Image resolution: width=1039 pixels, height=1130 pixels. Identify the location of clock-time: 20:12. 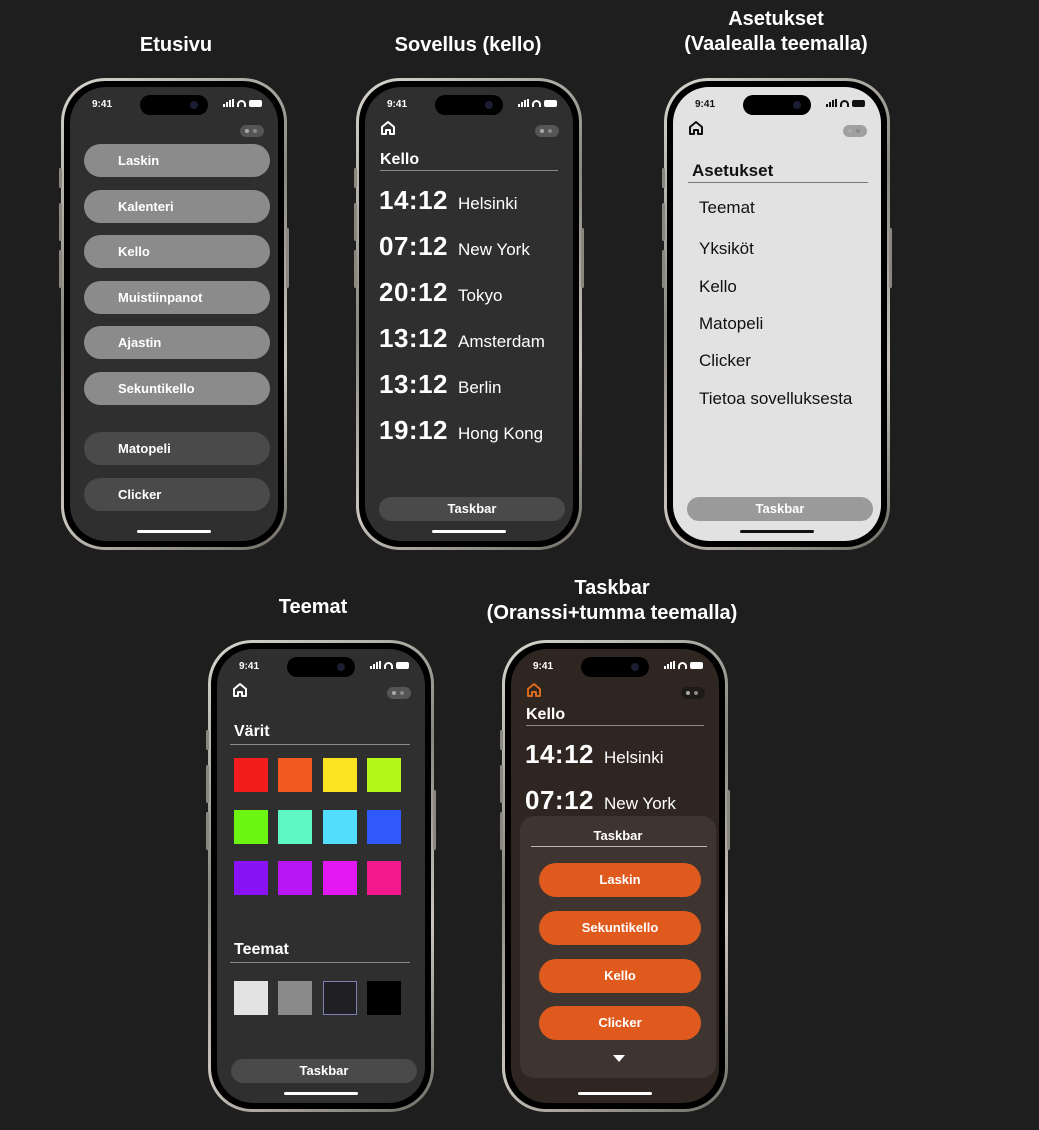
(413, 292).